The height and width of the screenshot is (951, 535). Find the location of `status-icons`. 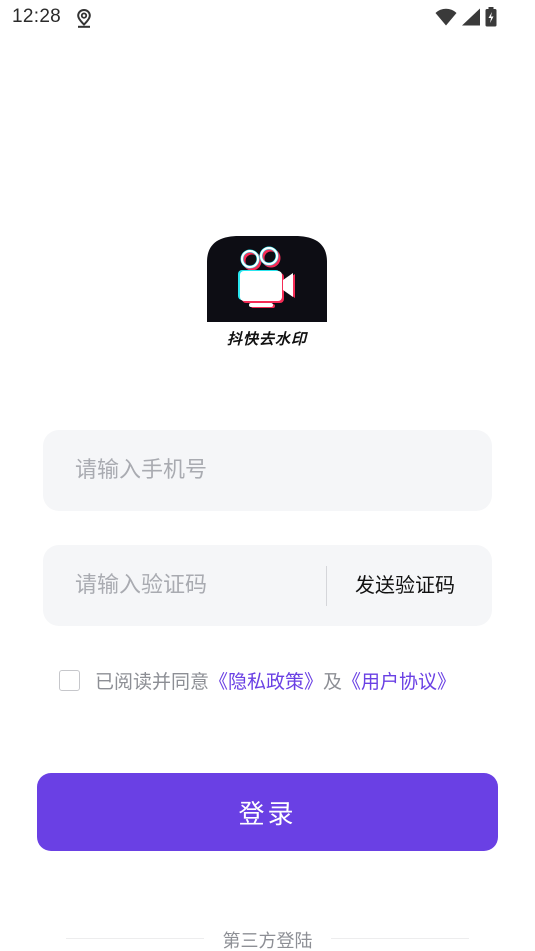

status-icons is located at coordinates (466, 17).